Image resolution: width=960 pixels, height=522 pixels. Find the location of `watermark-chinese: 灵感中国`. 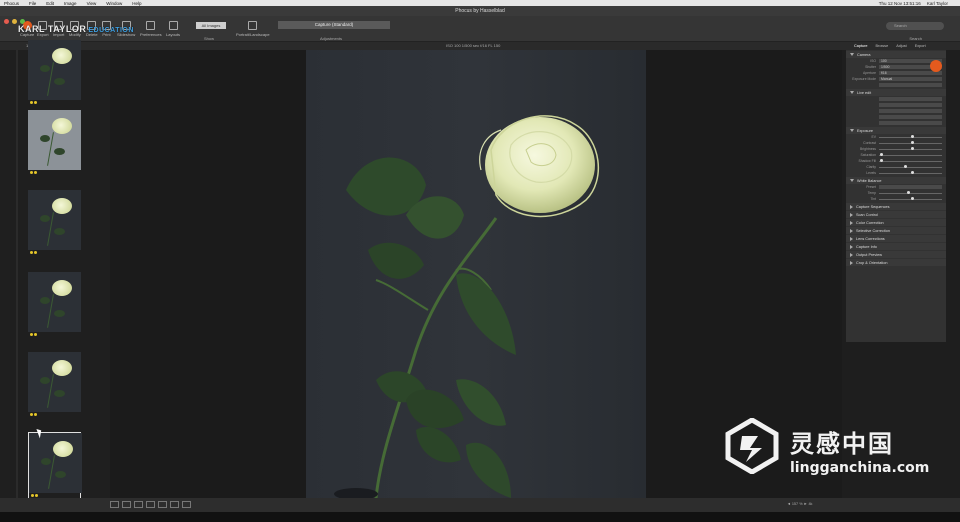

watermark-chinese: 灵感中国 is located at coordinates (842, 444).